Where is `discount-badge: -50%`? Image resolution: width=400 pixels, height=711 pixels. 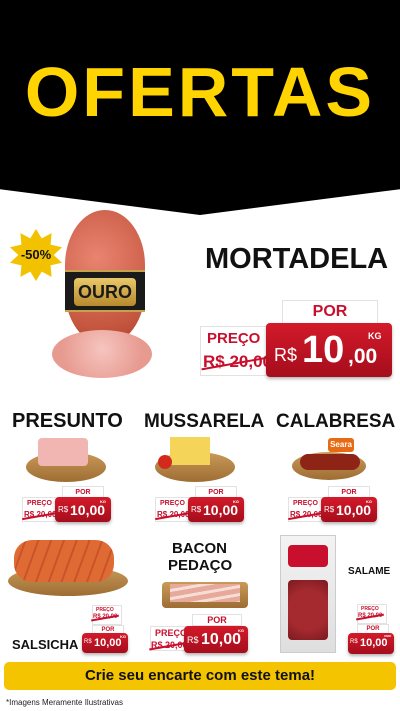 discount-badge: -50% is located at coordinates (36, 254).